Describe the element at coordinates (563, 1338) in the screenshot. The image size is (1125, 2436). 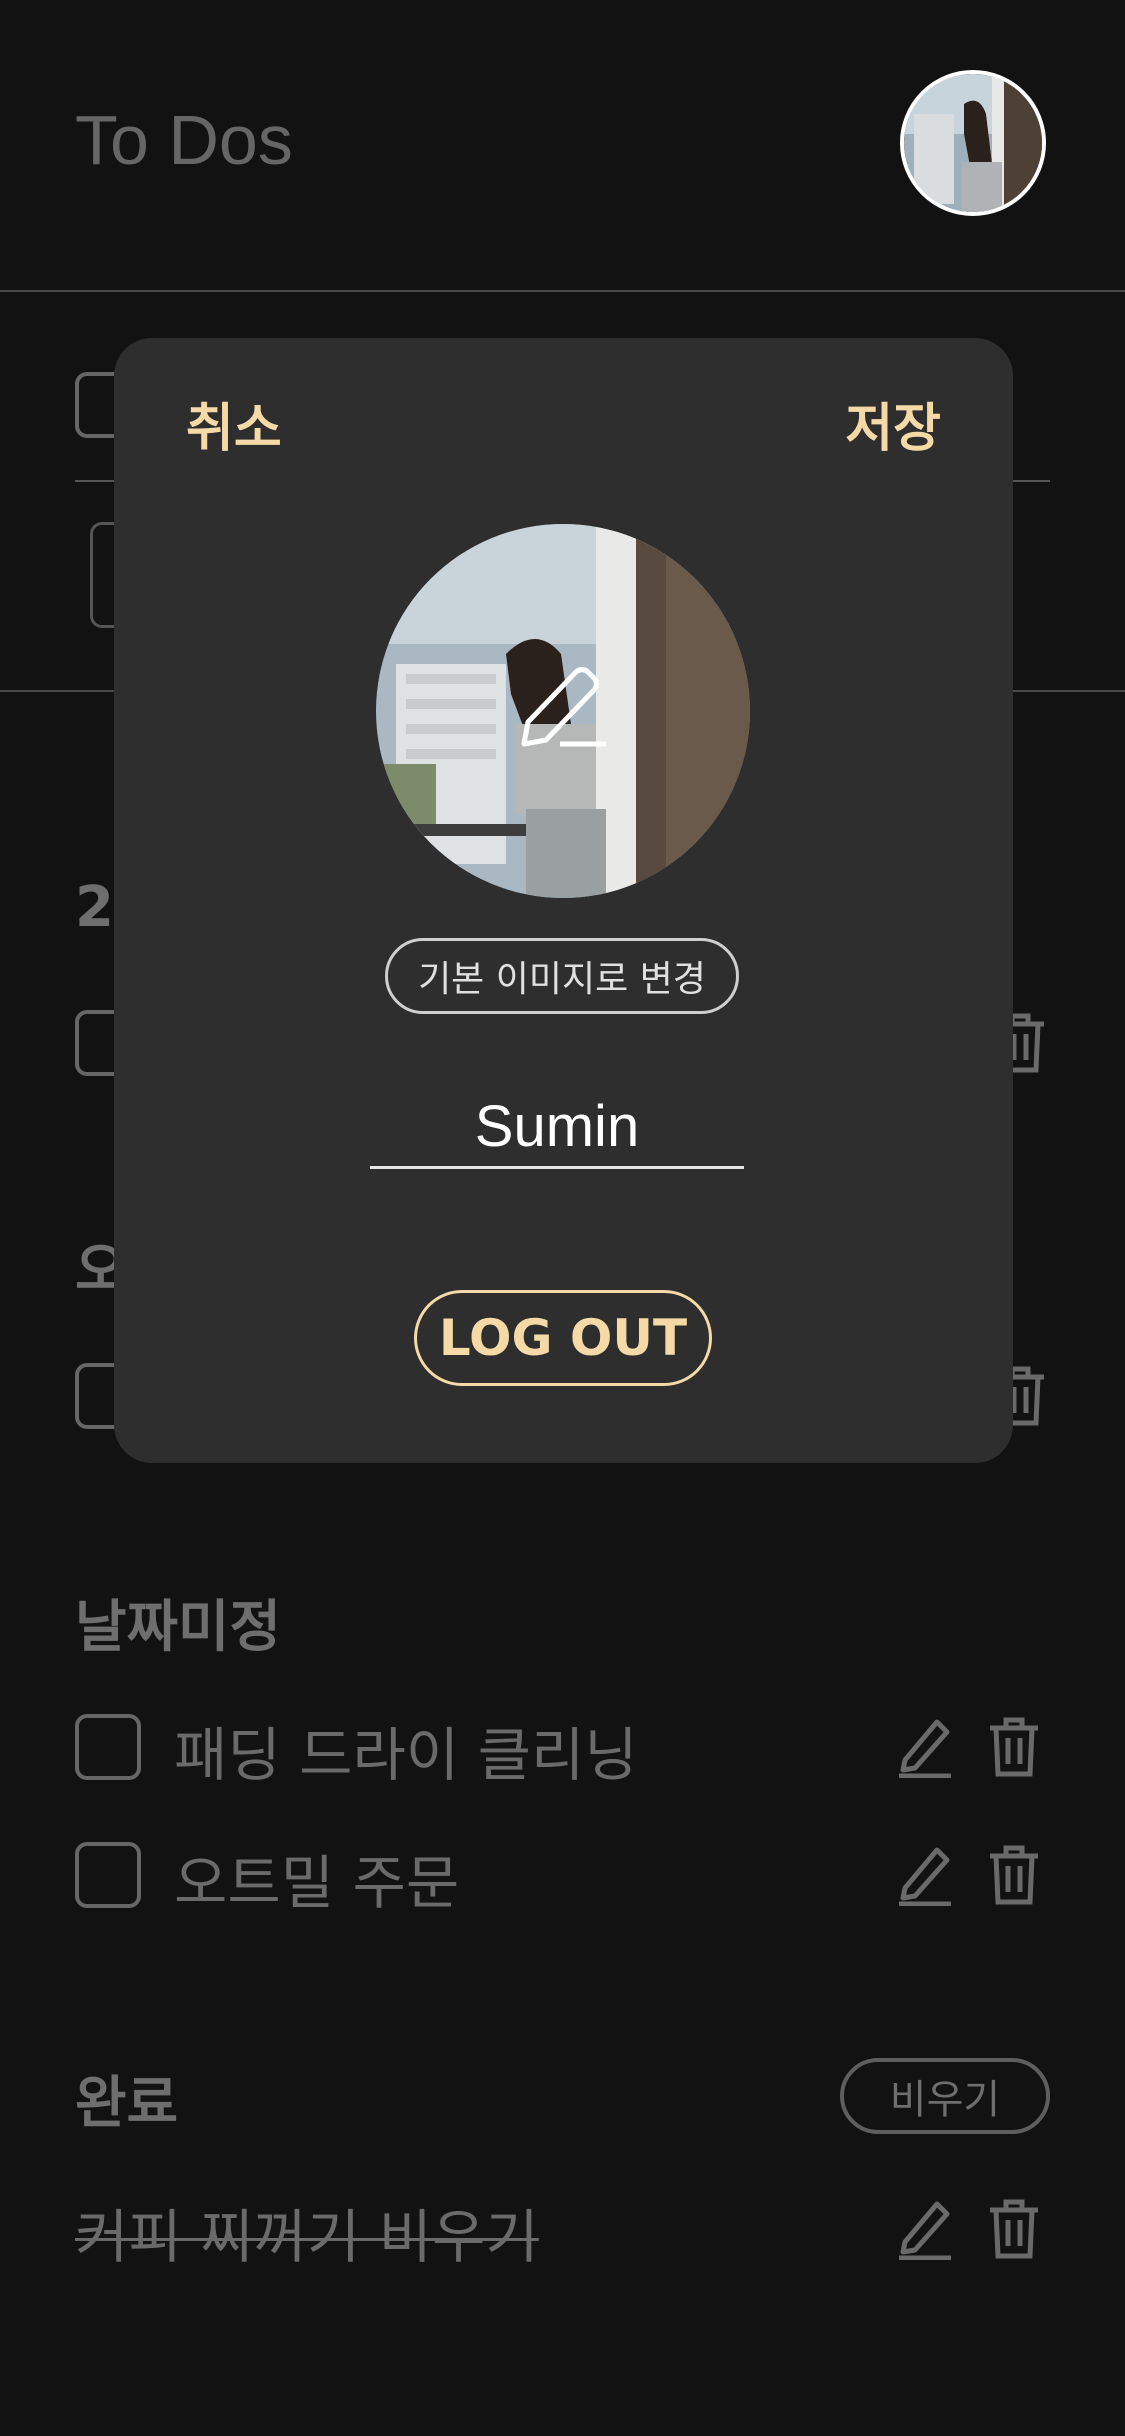
I see `logout-button: LOG OUT` at that location.